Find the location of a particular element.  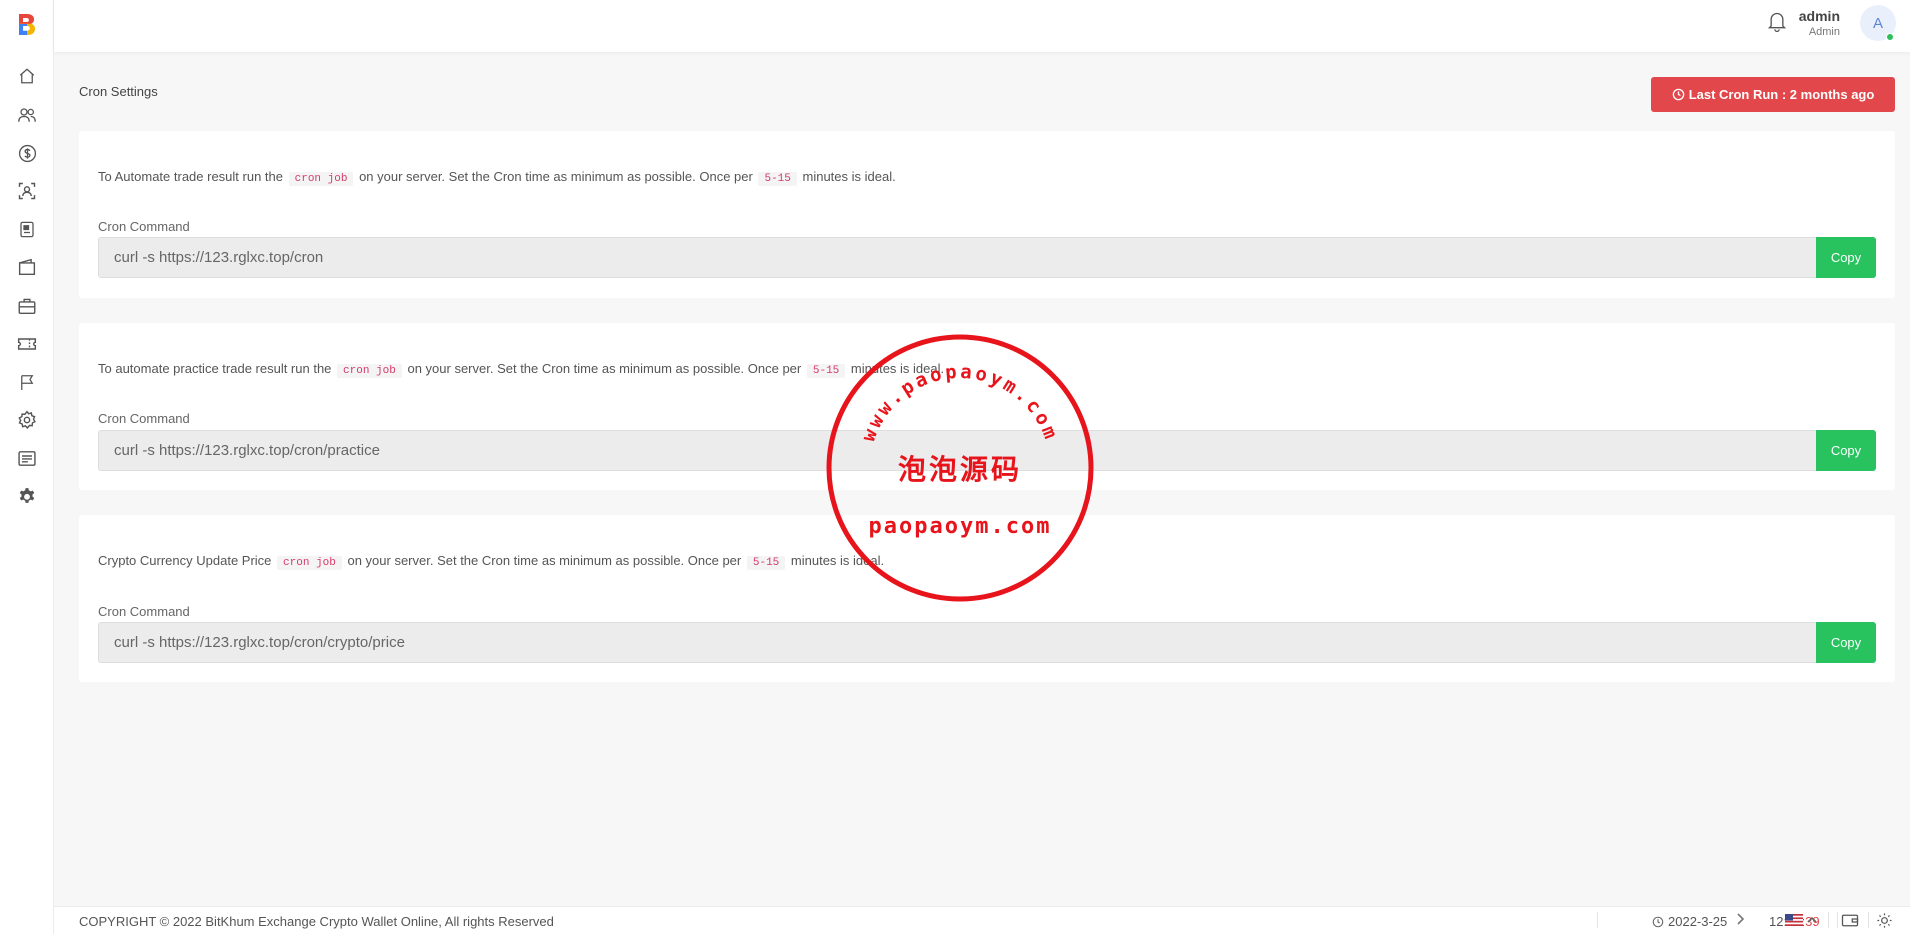

description-text: minutes is ideal. is located at coordinates (849, 176).